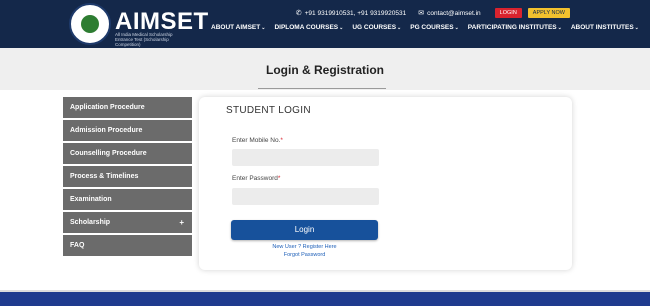  What do you see at coordinates (104, 176) in the screenshot?
I see `sidebar-item-label: Process & Timelines` at bounding box center [104, 176].